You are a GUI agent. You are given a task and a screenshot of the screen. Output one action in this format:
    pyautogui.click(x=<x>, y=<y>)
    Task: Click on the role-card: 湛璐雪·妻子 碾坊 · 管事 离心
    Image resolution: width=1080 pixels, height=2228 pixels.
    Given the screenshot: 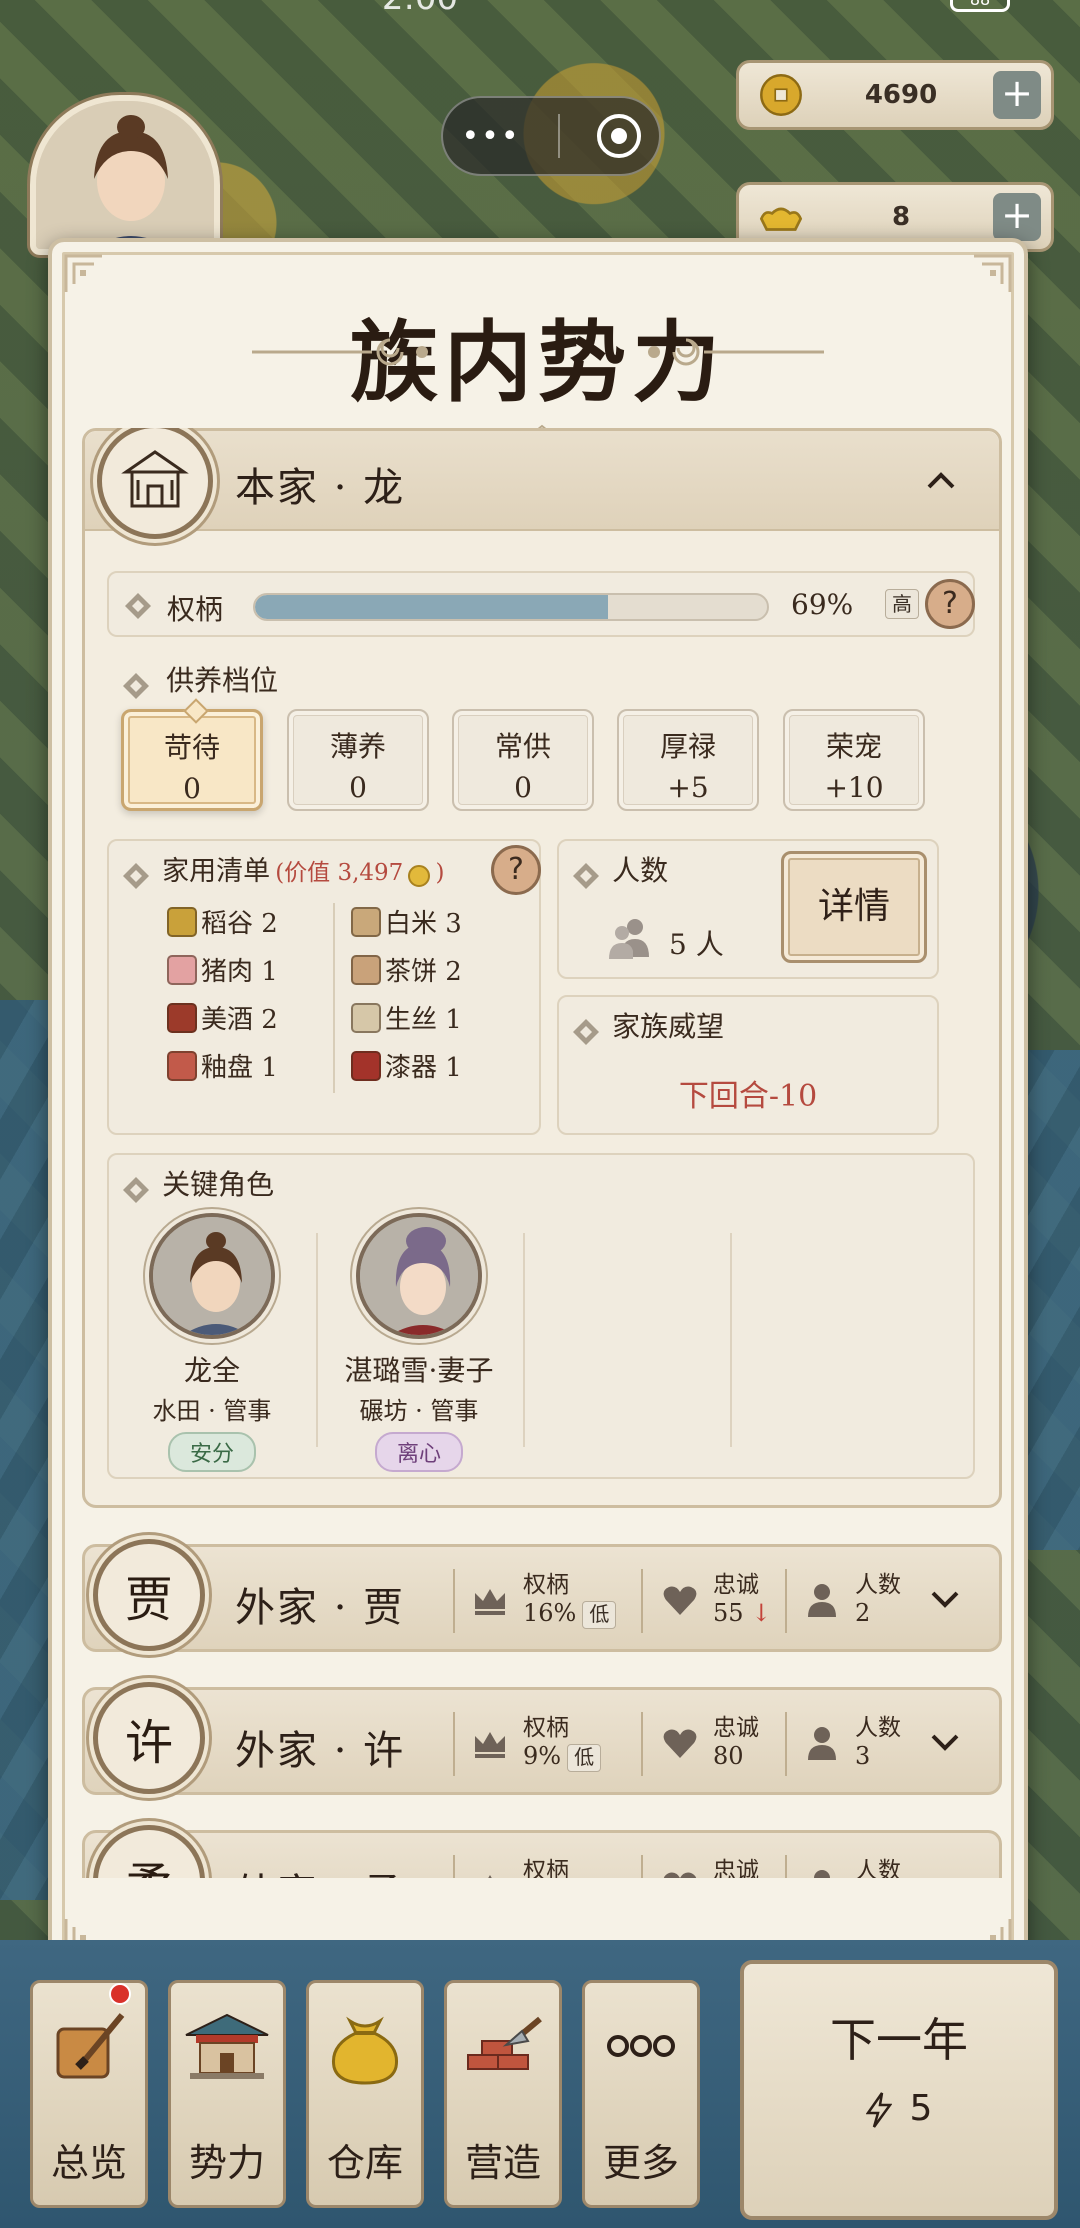 What is the action you would take?
    pyautogui.click(x=419, y=1342)
    